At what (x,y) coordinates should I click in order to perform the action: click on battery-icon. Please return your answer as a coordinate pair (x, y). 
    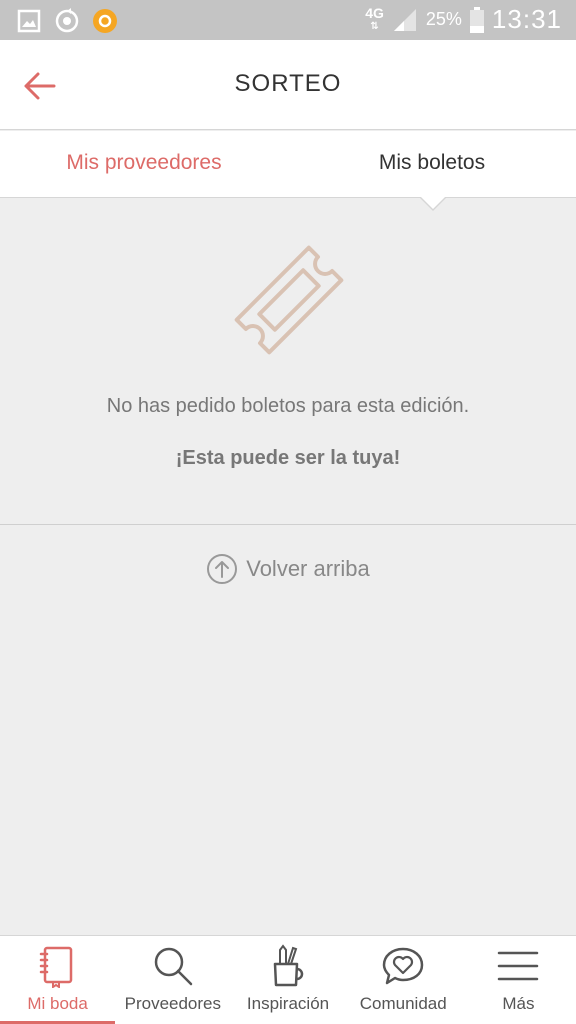
    Looking at the image, I should click on (476, 19).